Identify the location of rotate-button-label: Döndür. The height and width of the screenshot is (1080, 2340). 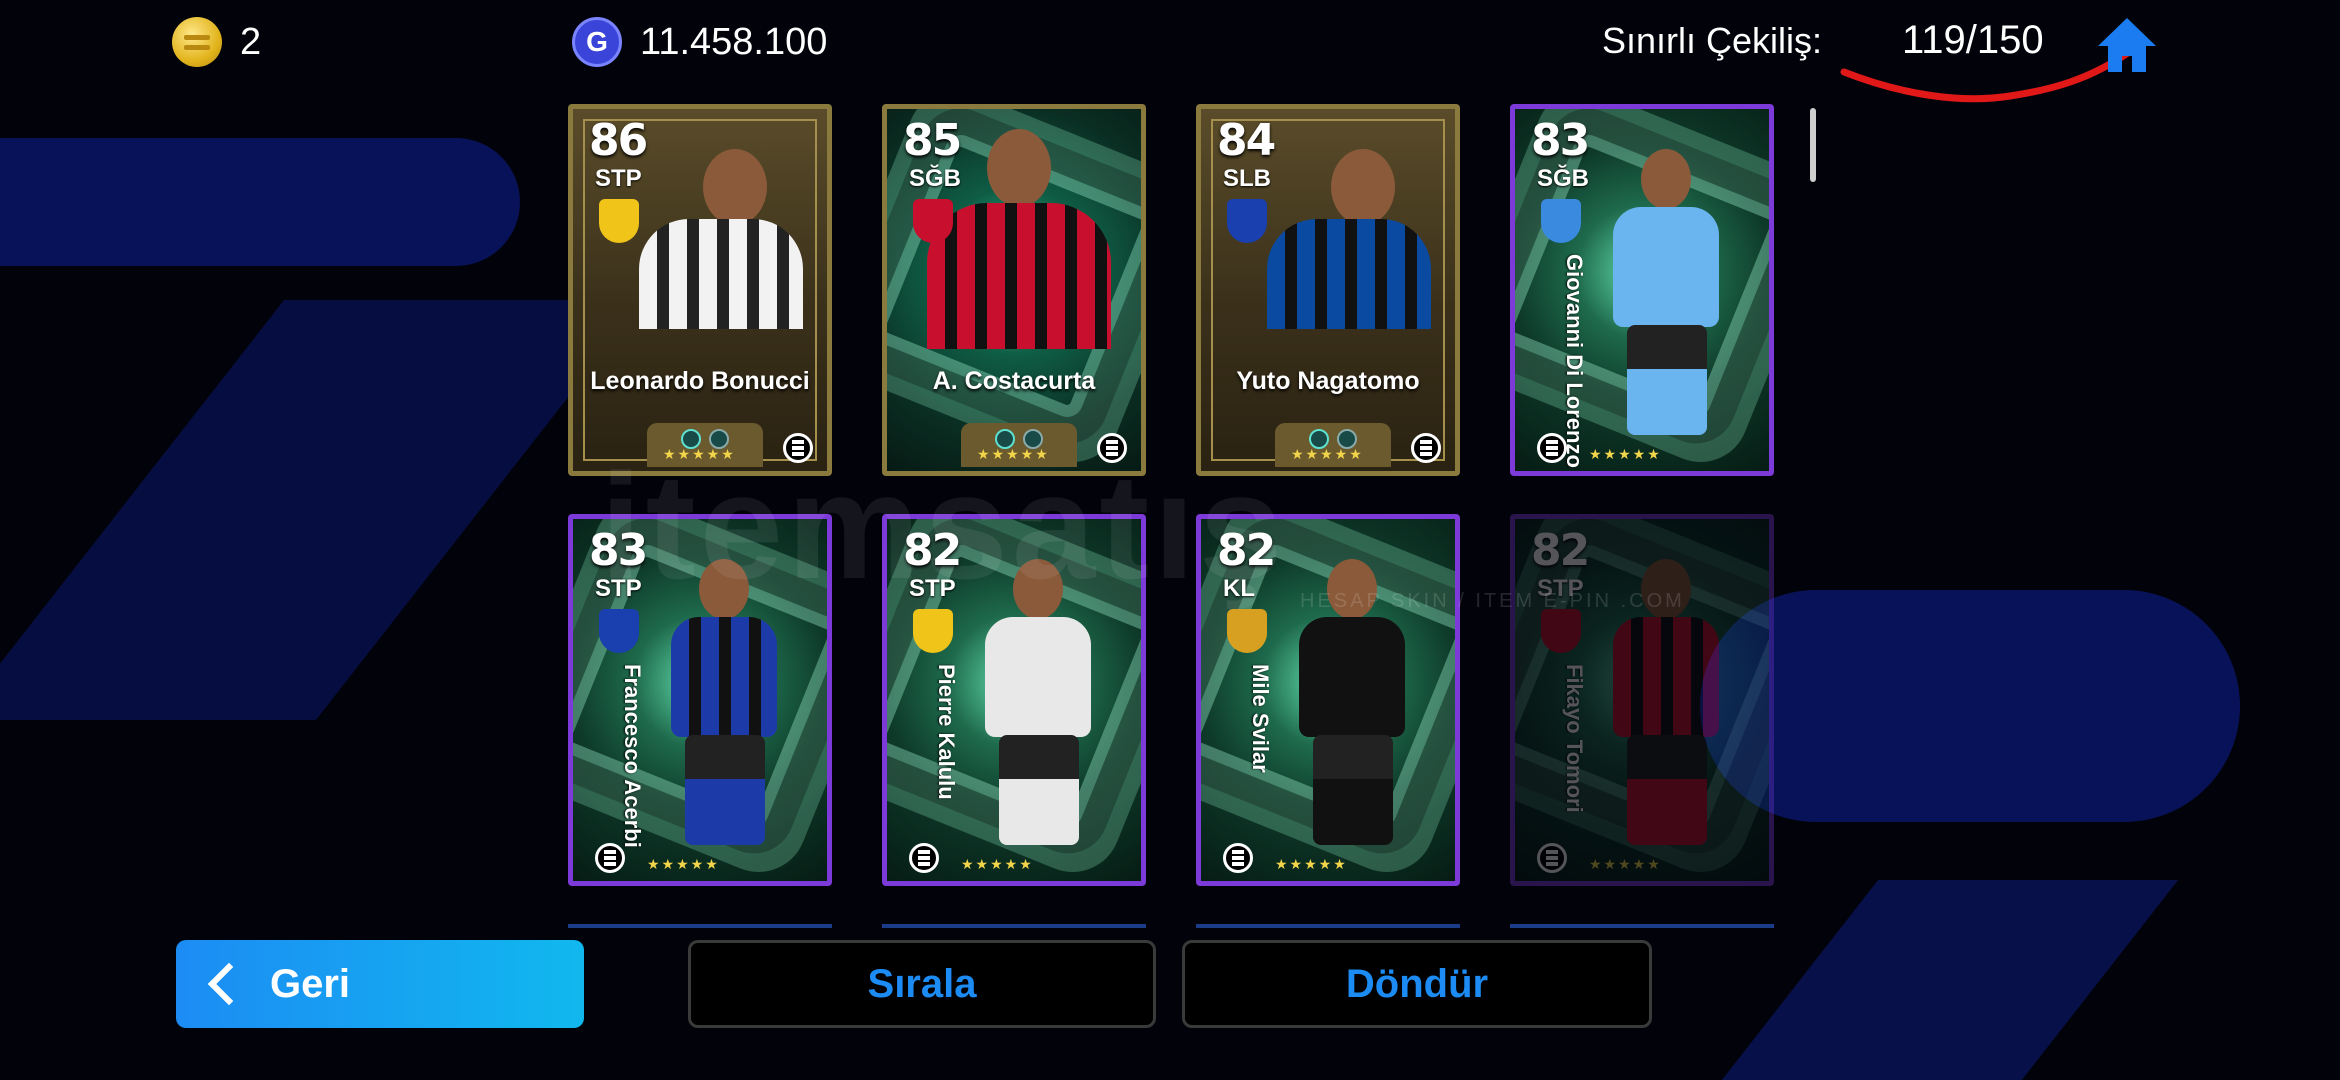
(1417, 983).